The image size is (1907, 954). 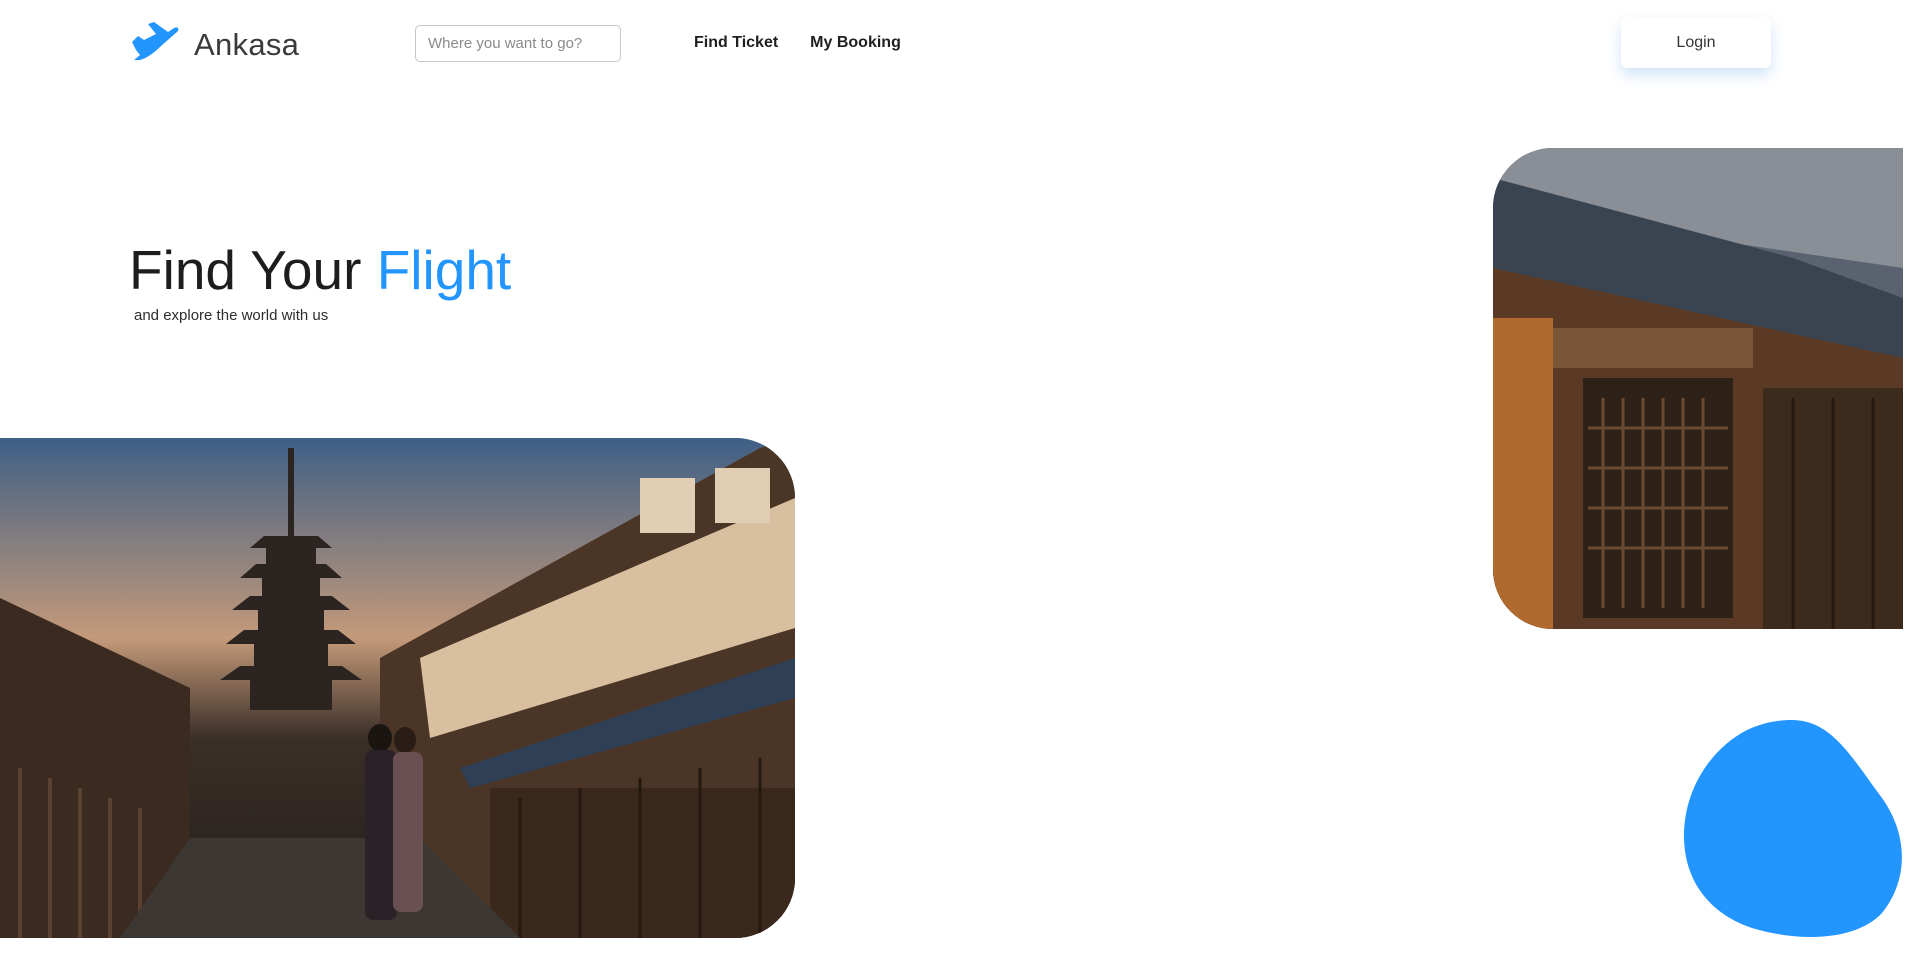 I want to click on brand: Ankasa, so click(x=214, y=44).